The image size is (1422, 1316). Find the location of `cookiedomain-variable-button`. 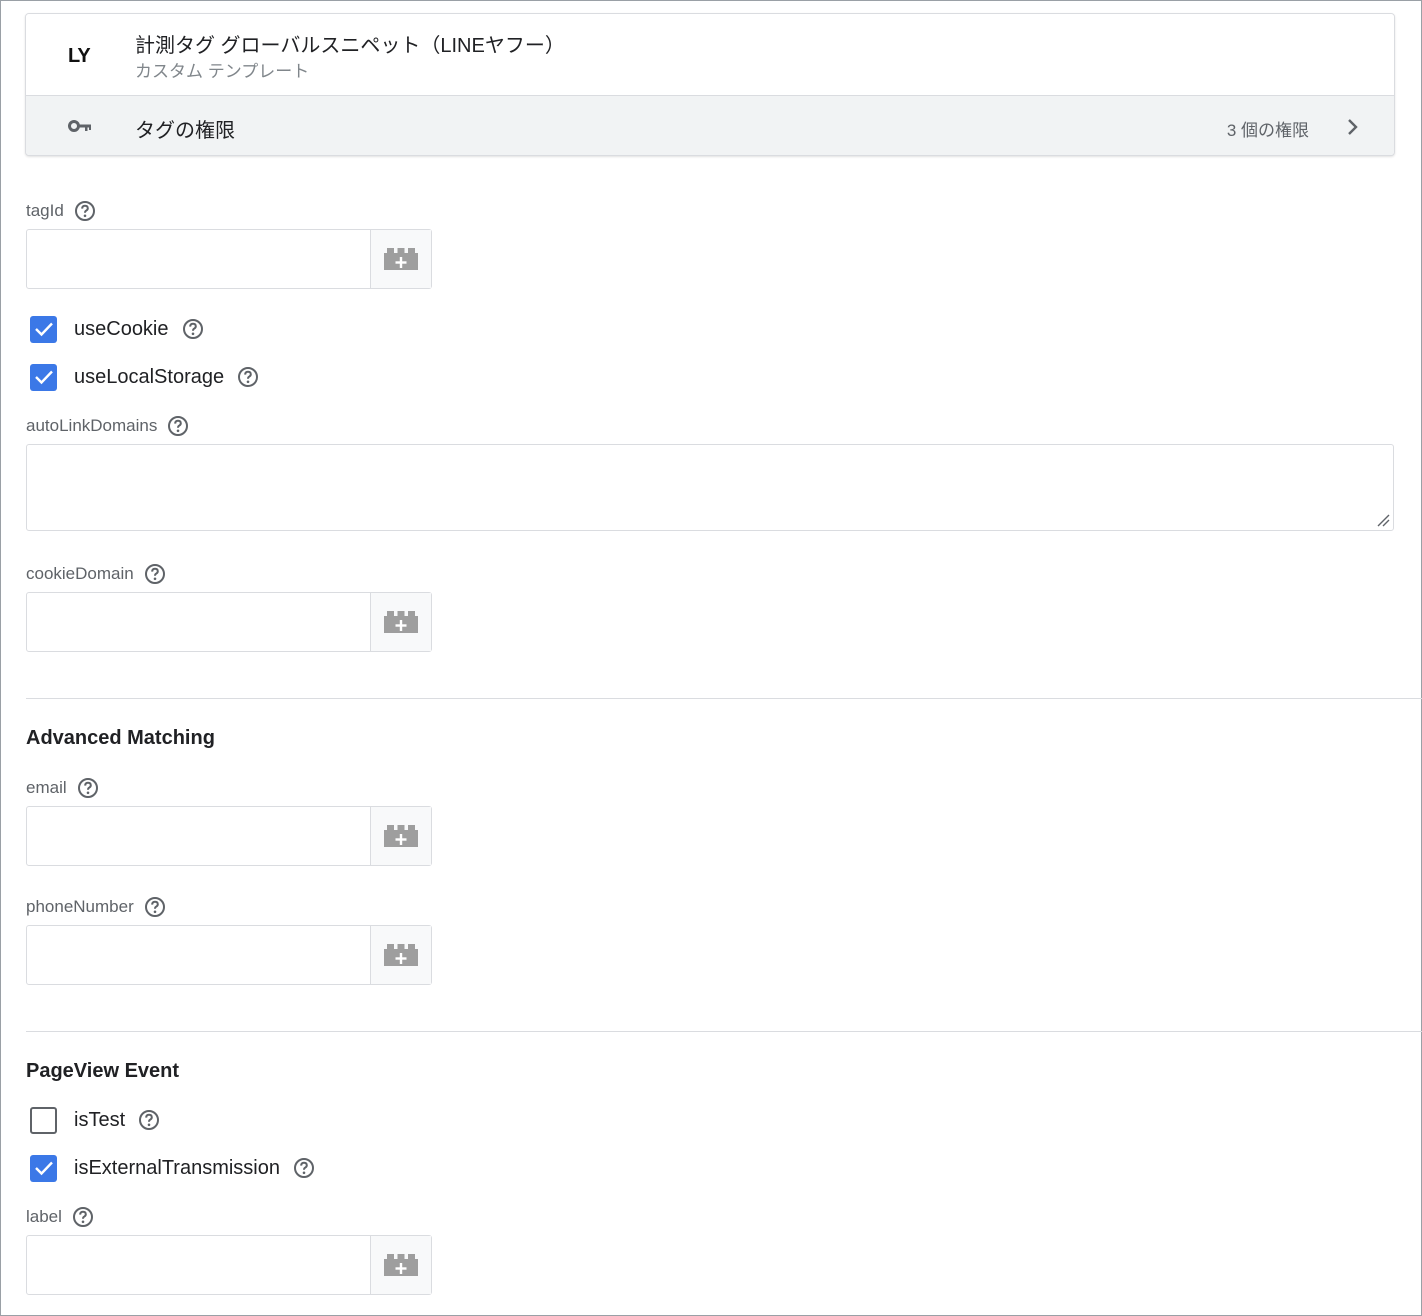

cookiedomain-variable-button is located at coordinates (400, 622).